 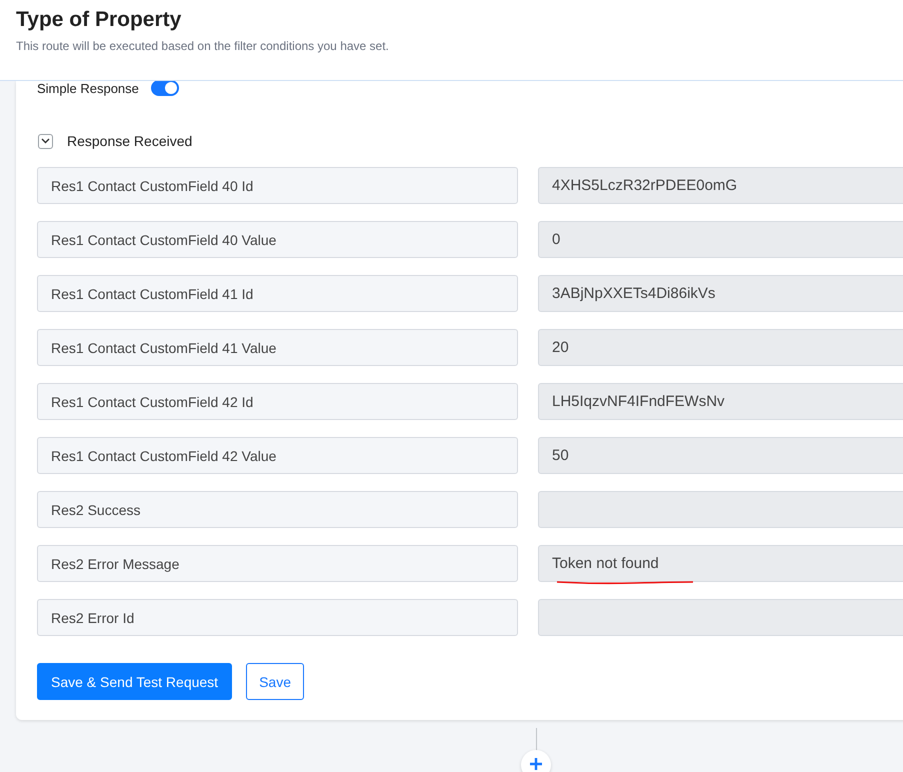 What do you see at coordinates (277, 401) in the screenshot?
I see `field-label: Res1 Contact CustomField 42 Id` at bounding box center [277, 401].